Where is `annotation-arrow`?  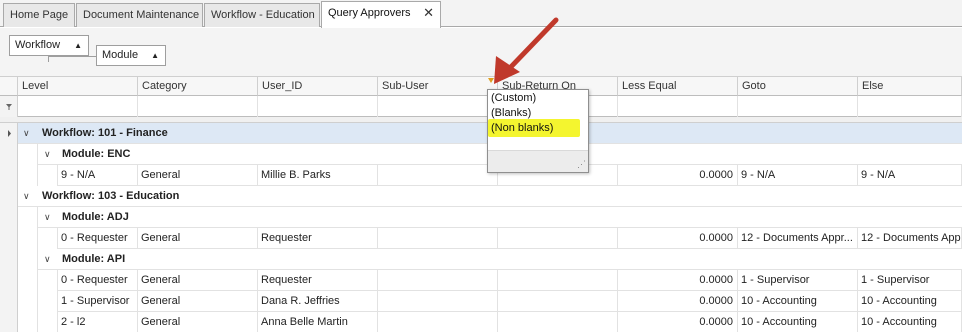 annotation-arrow is located at coordinates (526, 50).